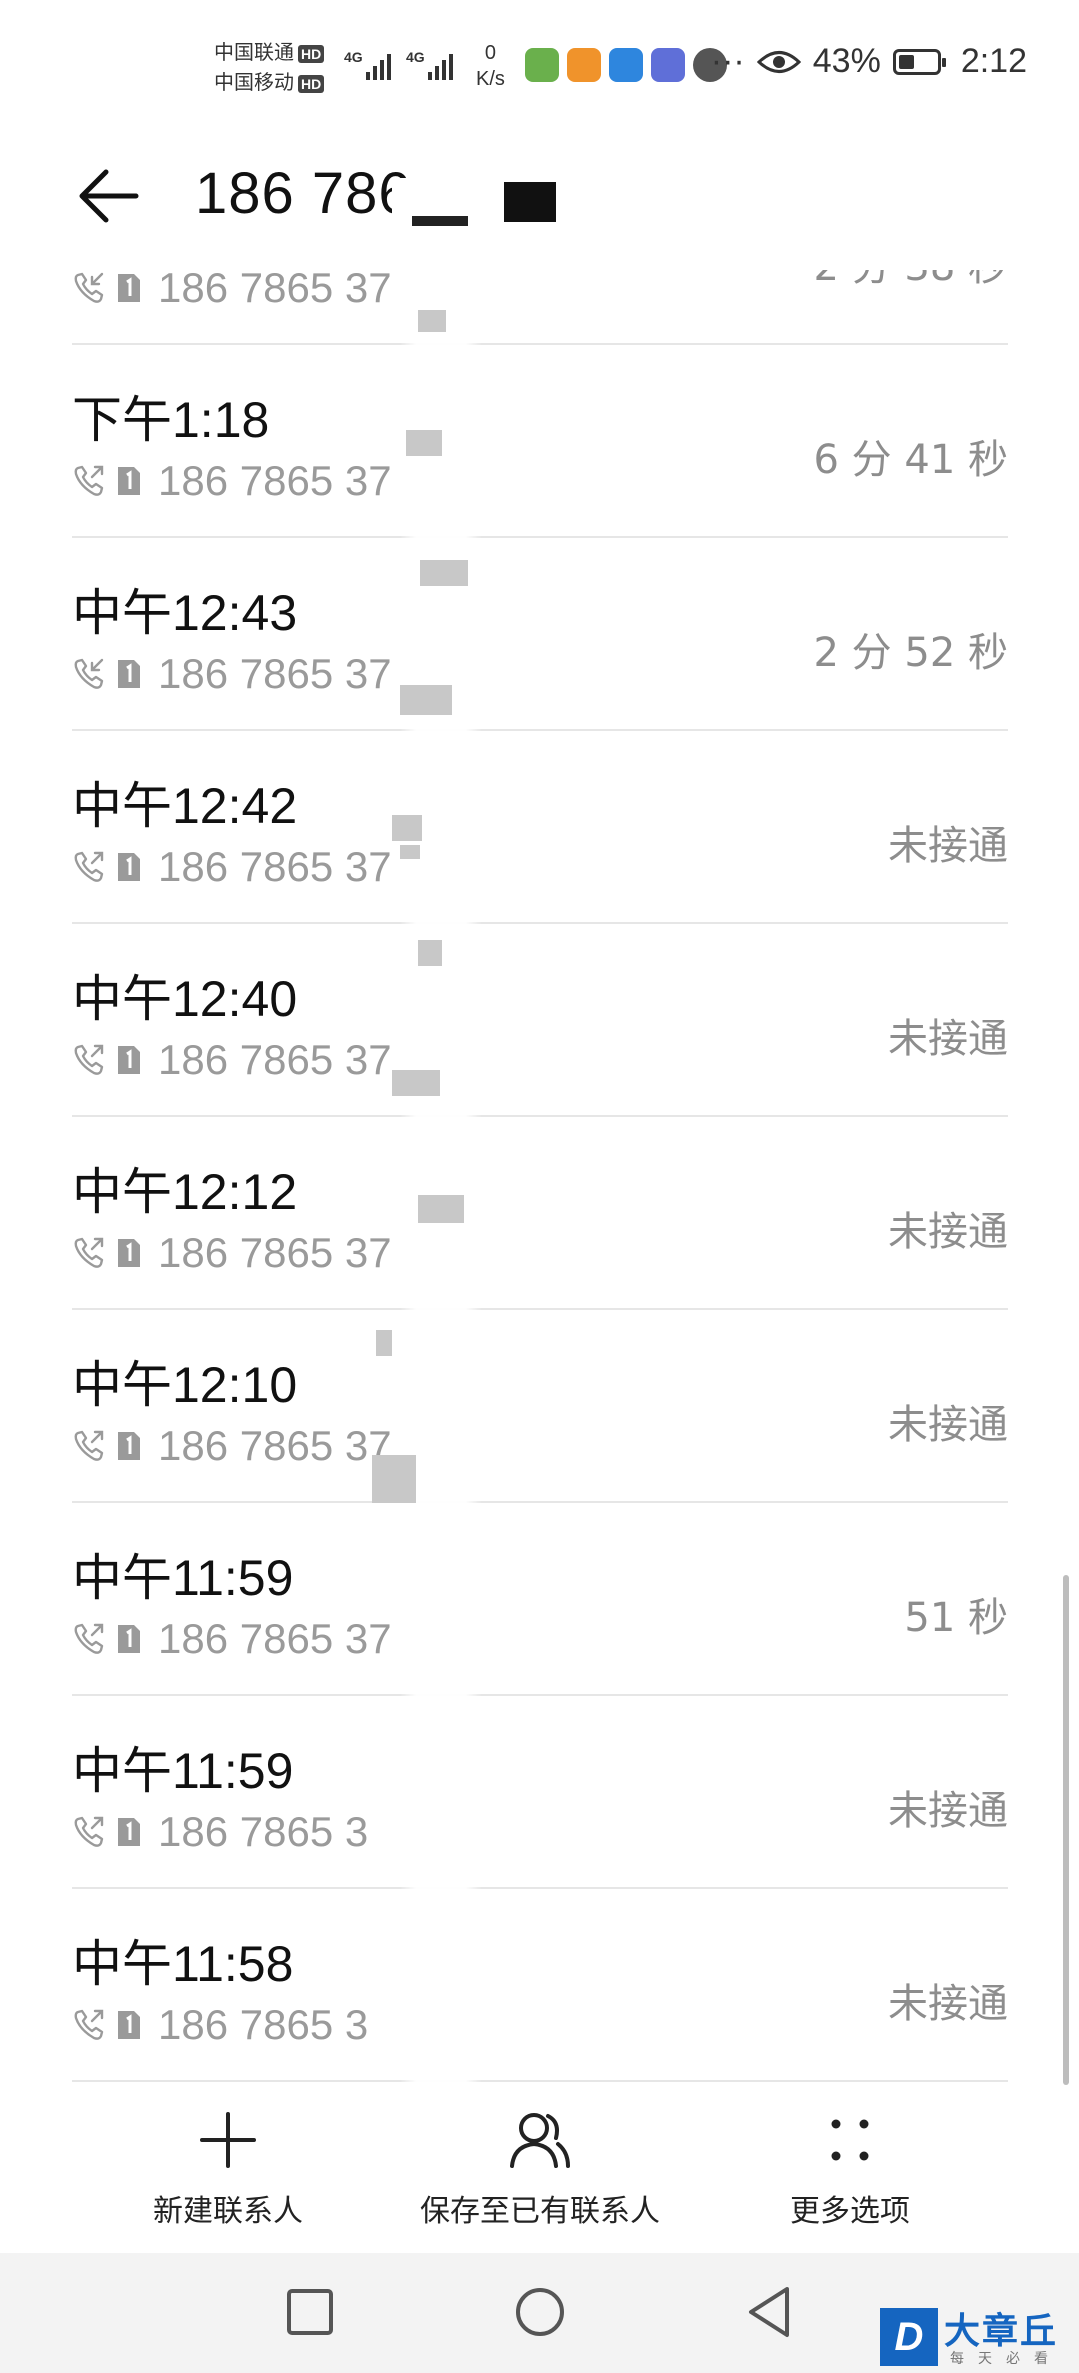 This screenshot has height=2373, width=1079. Describe the element at coordinates (269, 68) in the screenshot. I see `carrier-info: 中国联通 HD 中国移动 HD` at that location.